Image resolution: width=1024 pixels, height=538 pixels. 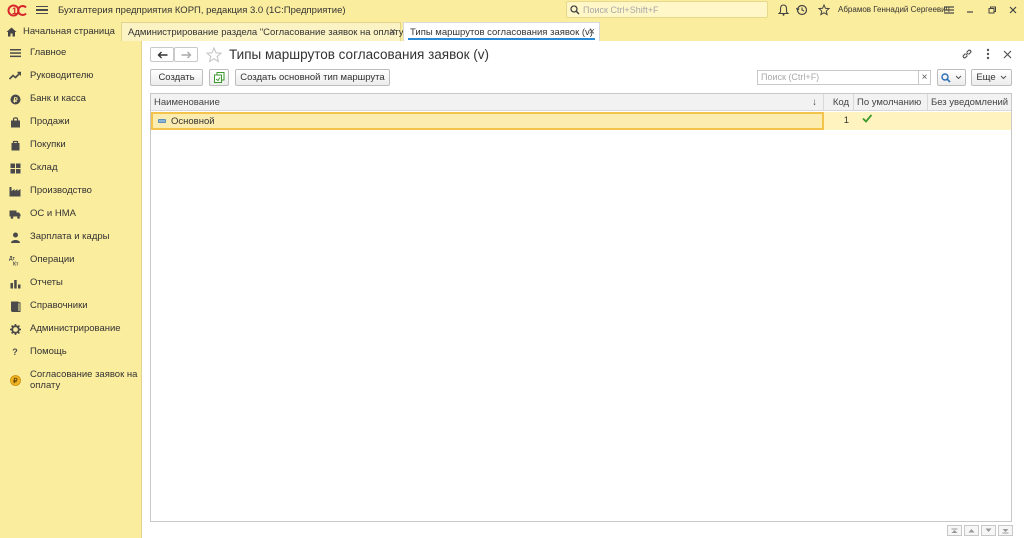 I want to click on history-icon, so click(x=802, y=10).